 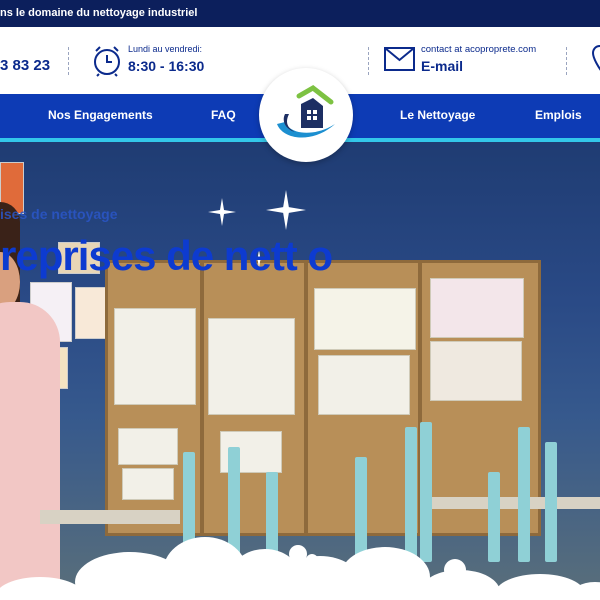 What do you see at coordinates (437, 116) in the screenshot?
I see `nav-item-nettoyage: Le Nettoyage` at bounding box center [437, 116].